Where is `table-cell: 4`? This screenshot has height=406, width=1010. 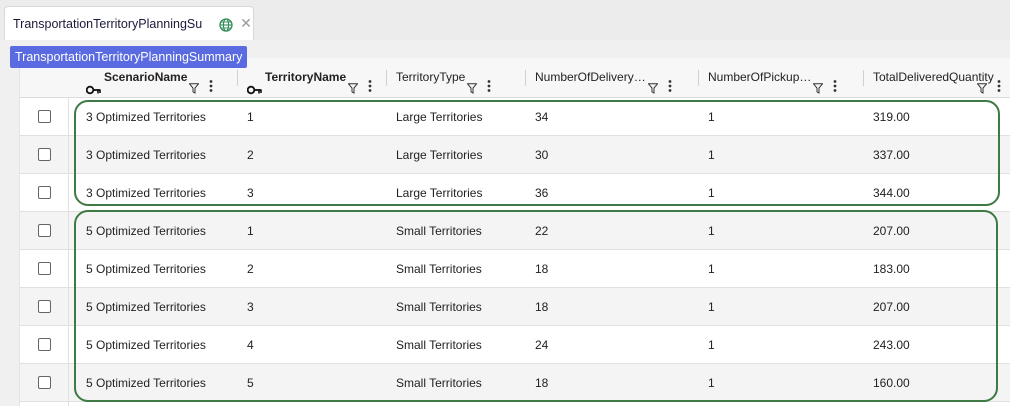 table-cell: 4 is located at coordinates (250, 345).